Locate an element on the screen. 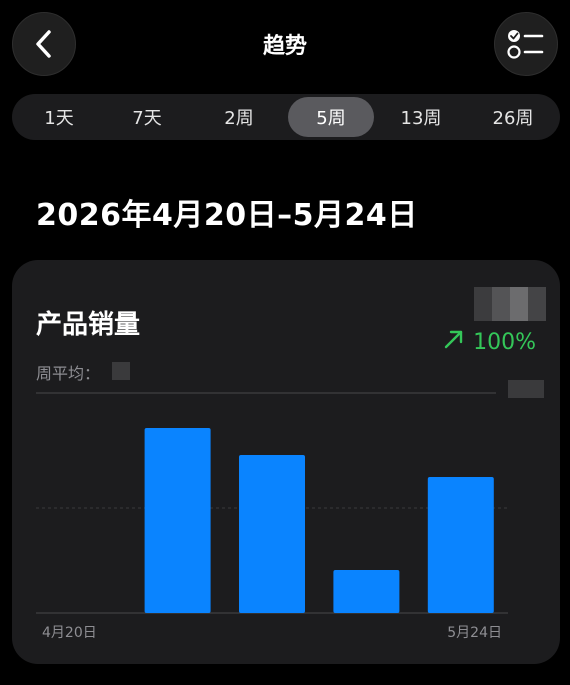 The image size is (570, 685). tab-7-days: 7天 is located at coordinates (147, 117).